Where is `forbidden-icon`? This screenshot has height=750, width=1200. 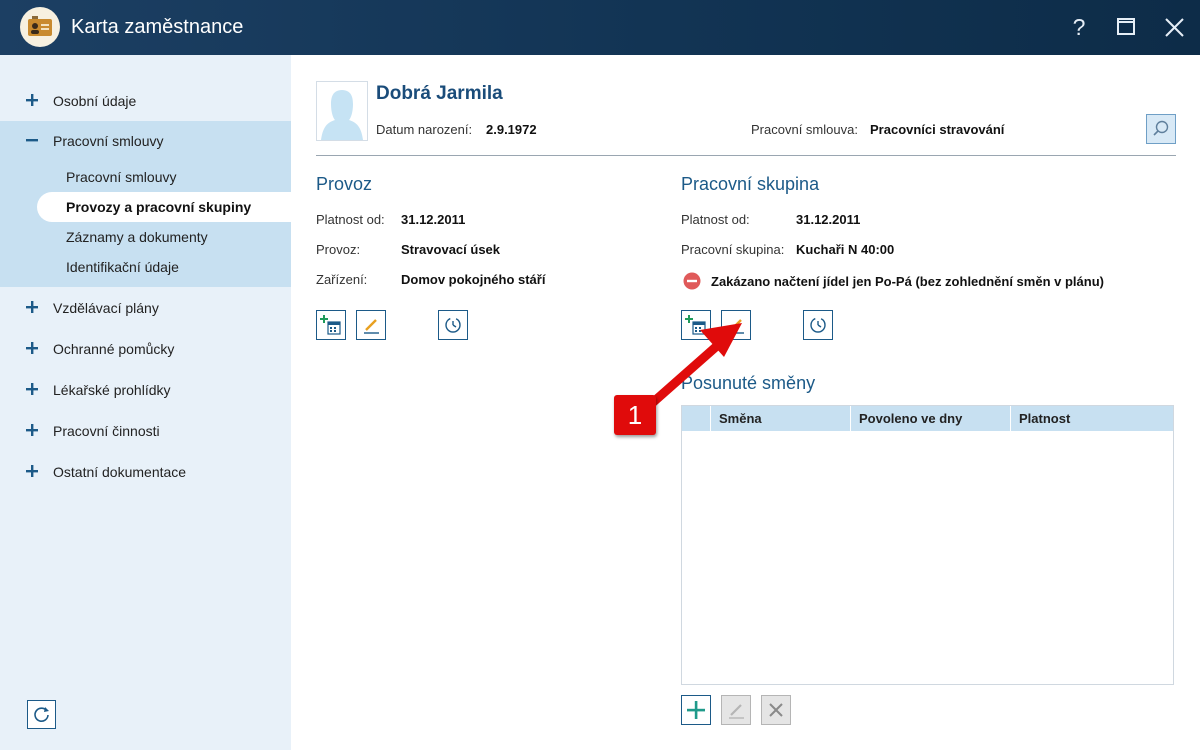 forbidden-icon is located at coordinates (692, 281).